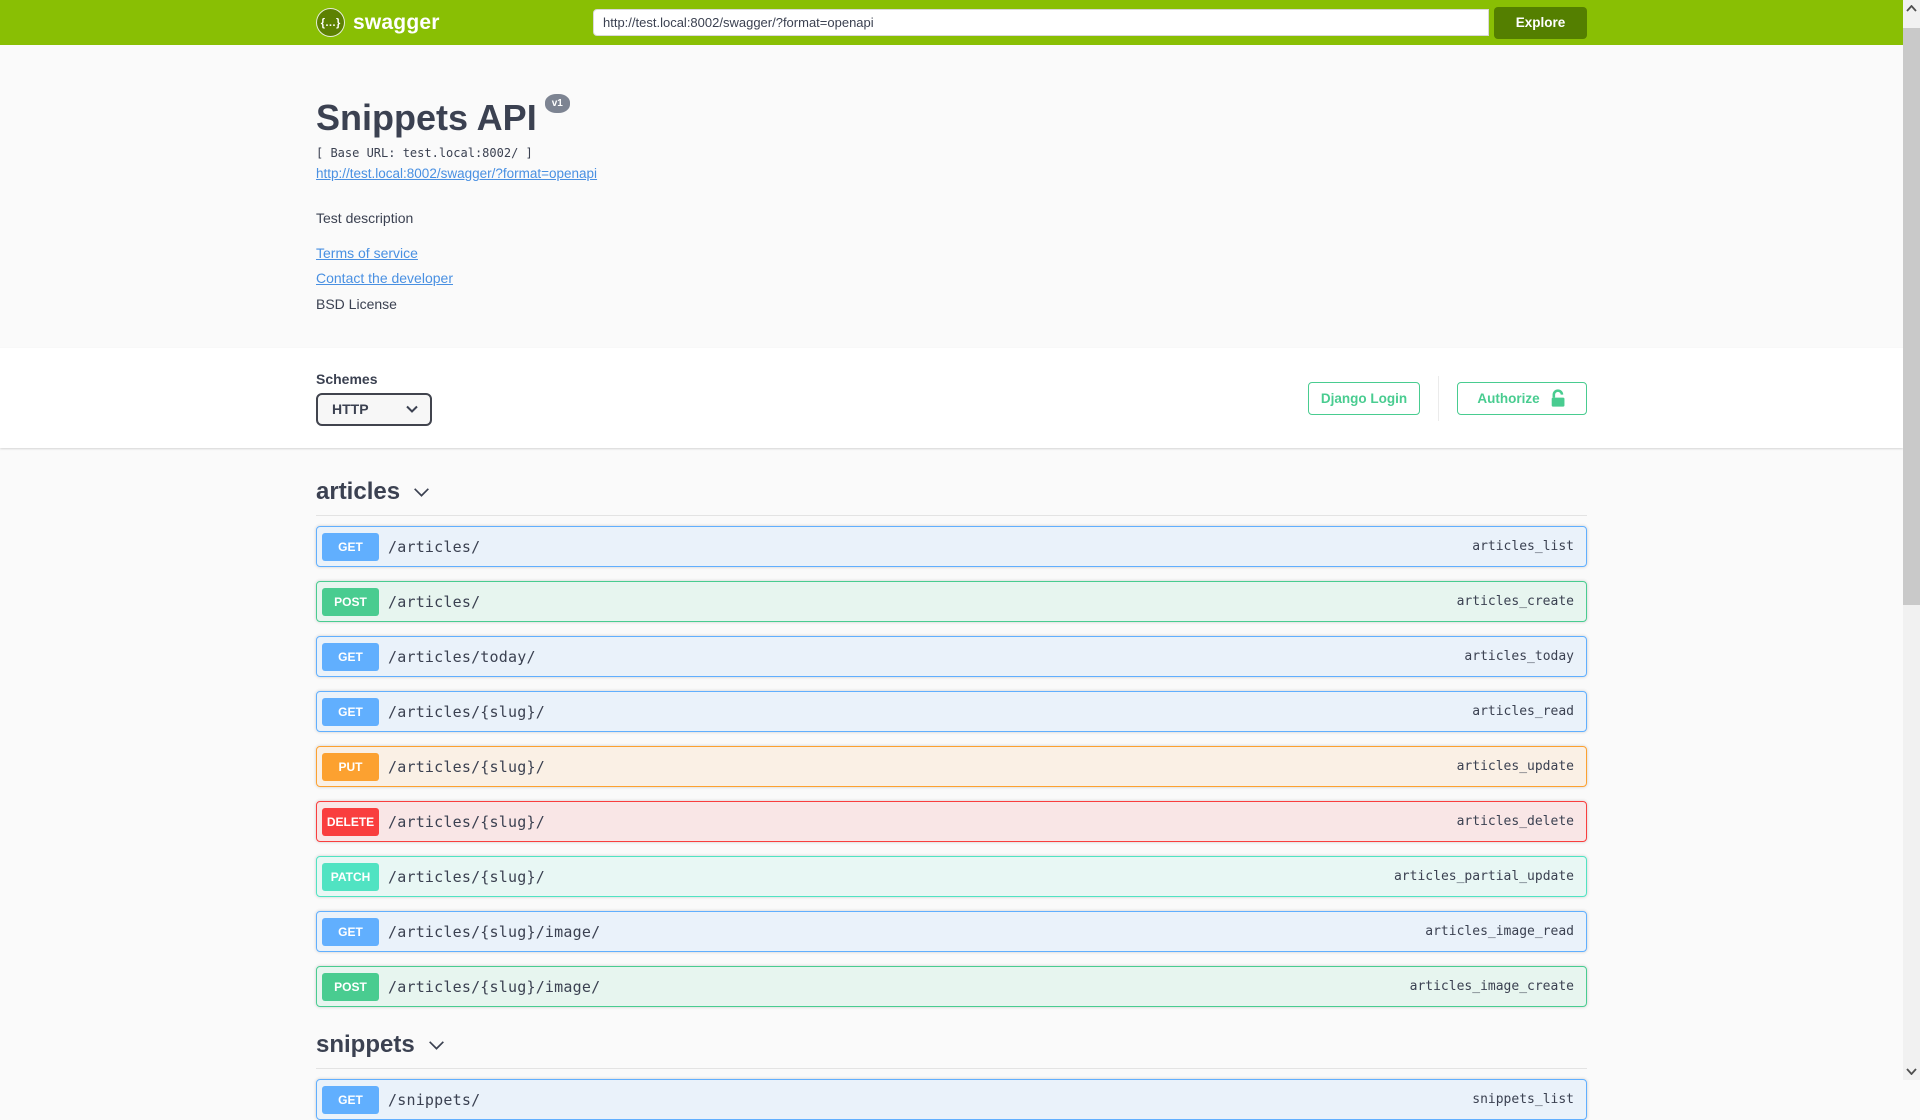 The height and width of the screenshot is (1120, 1920). What do you see at coordinates (1515, 601) in the screenshot?
I see `operation-id: articles_create` at bounding box center [1515, 601].